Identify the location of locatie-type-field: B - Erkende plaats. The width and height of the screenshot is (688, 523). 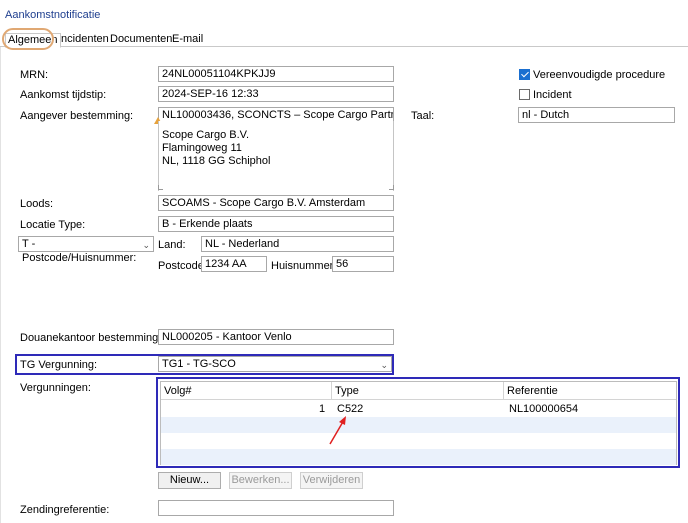
(276, 224).